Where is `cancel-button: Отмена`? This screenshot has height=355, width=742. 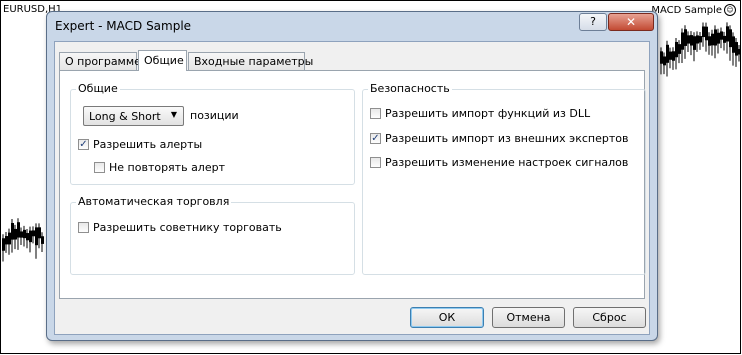
cancel-button: Отмена is located at coordinates (528, 317).